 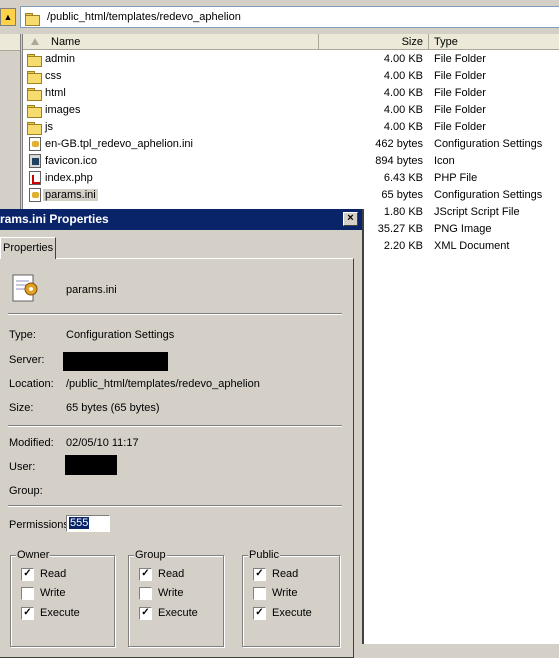 I want to click on owner-group: Owner ✓ Read Write ✓ Execute, so click(x=62, y=598).